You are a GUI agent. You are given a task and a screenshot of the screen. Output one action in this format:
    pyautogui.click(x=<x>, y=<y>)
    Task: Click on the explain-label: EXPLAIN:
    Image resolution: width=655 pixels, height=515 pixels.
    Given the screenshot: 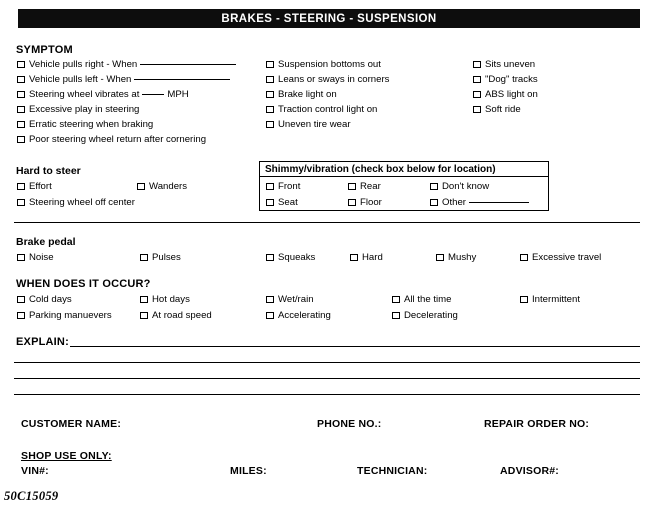 What is the action you would take?
    pyautogui.click(x=42, y=342)
    